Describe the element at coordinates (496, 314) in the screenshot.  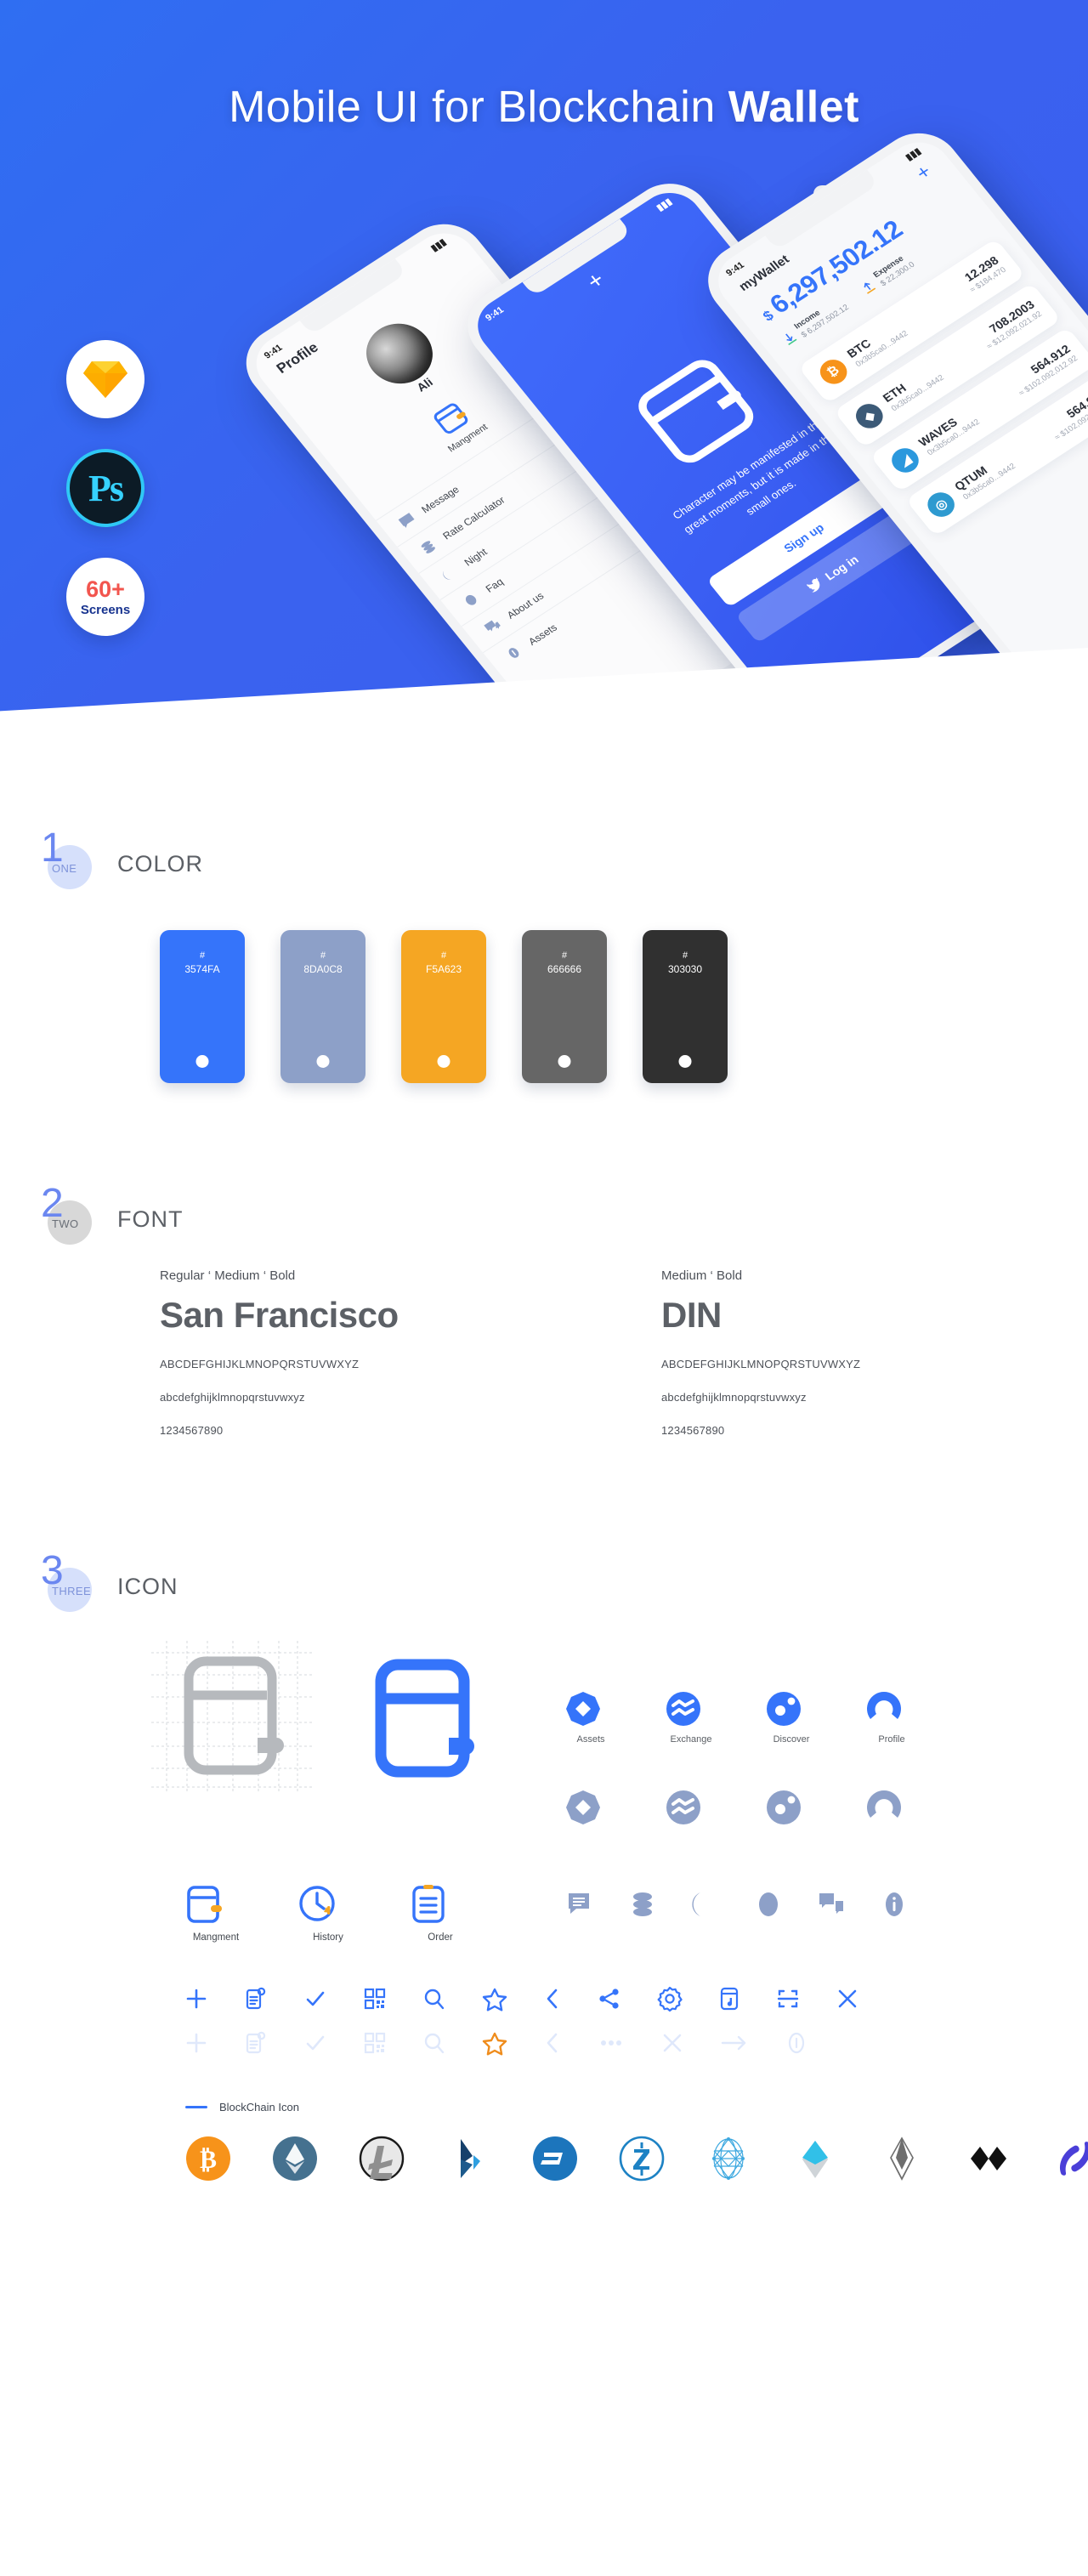
I see `status-time: 9:41` at that location.